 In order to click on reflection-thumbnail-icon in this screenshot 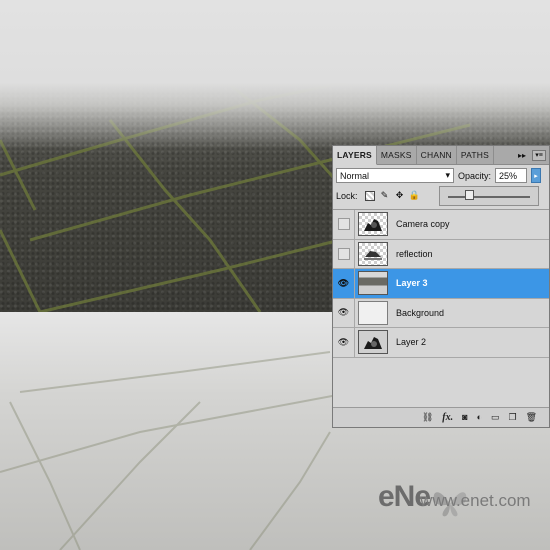, I will do `click(373, 255)`.